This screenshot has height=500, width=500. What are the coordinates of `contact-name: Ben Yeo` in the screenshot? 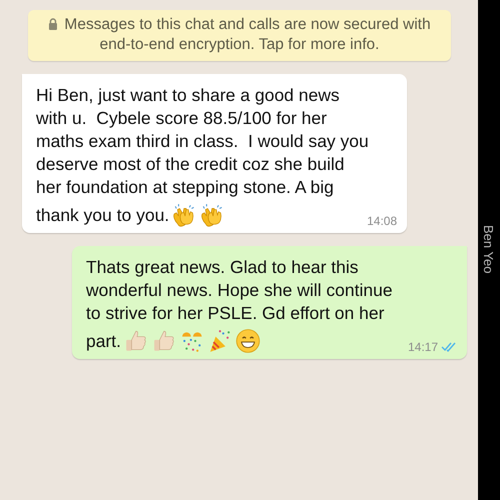 It's located at (488, 249).